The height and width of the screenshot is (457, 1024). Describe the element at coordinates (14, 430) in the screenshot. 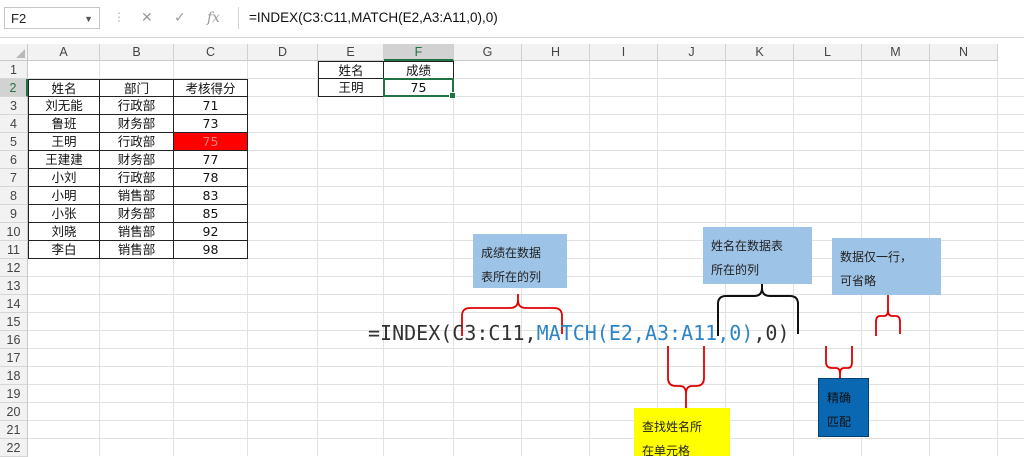

I see `row-header-21: 21` at that location.